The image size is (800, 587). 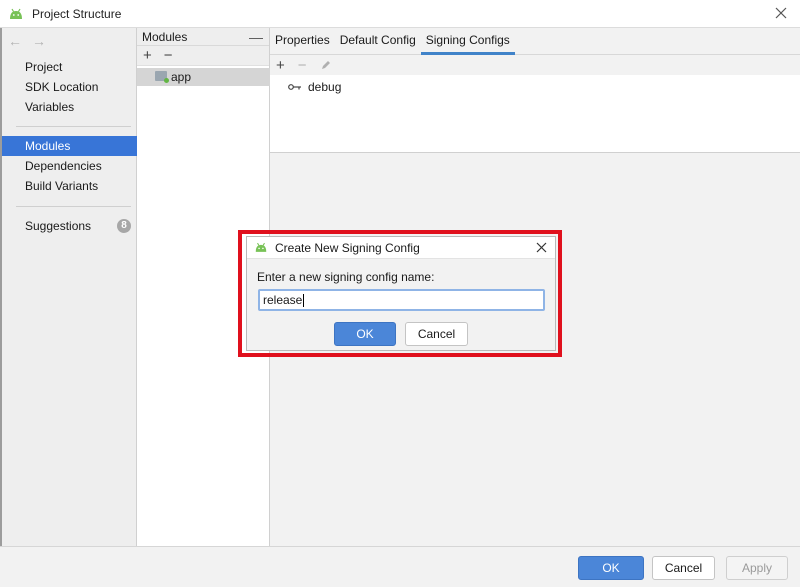 What do you see at coordinates (165, 37) in the screenshot?
I see `modules-header-label: Modules` at bounding box center [165, 37].